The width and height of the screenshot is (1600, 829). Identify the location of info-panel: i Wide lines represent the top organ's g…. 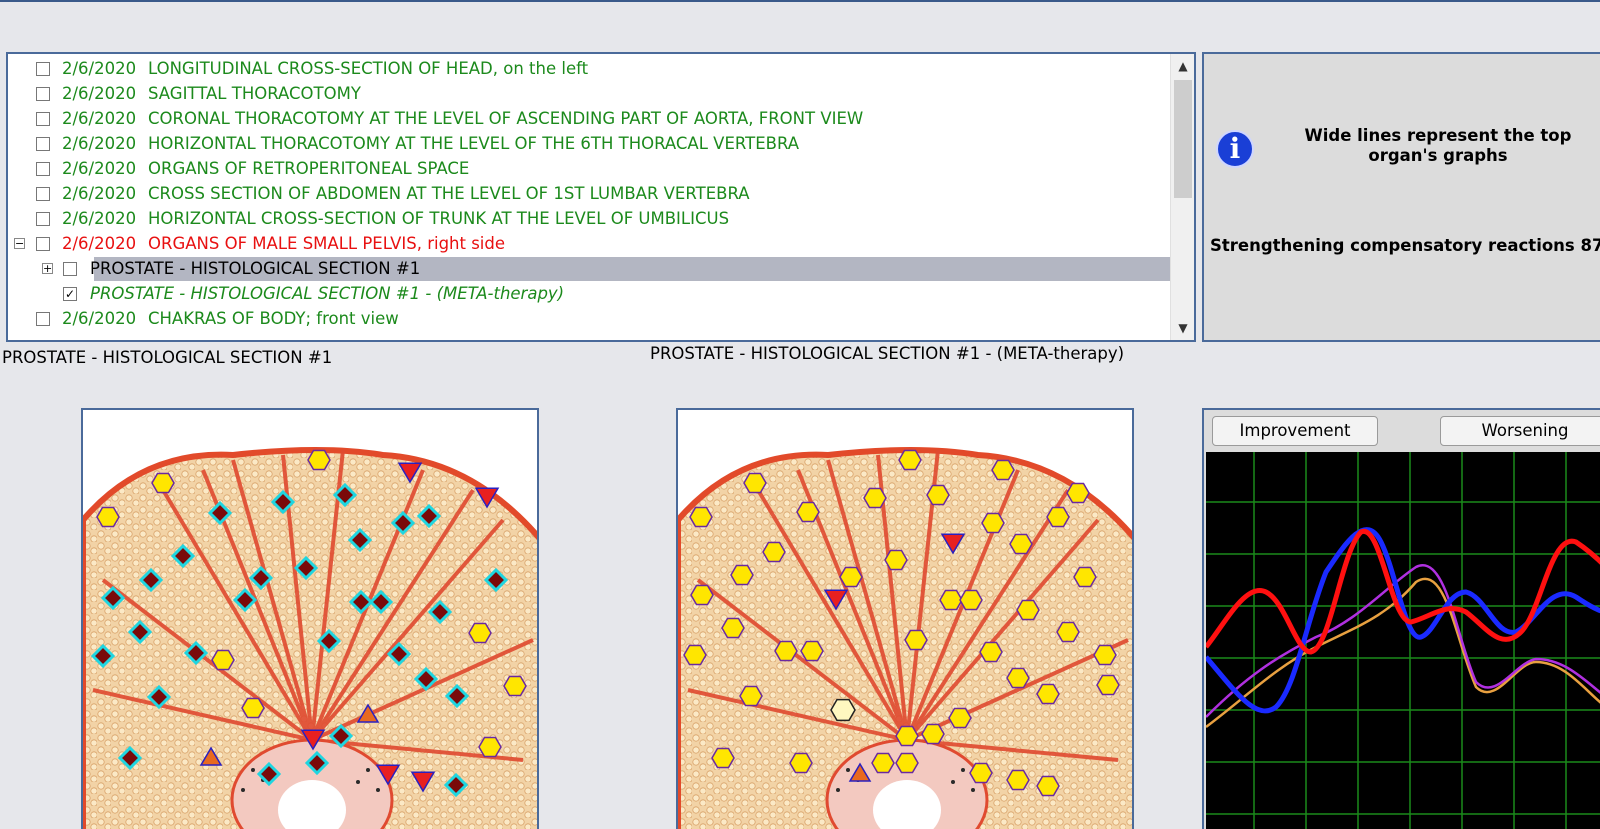
(1401, 197).